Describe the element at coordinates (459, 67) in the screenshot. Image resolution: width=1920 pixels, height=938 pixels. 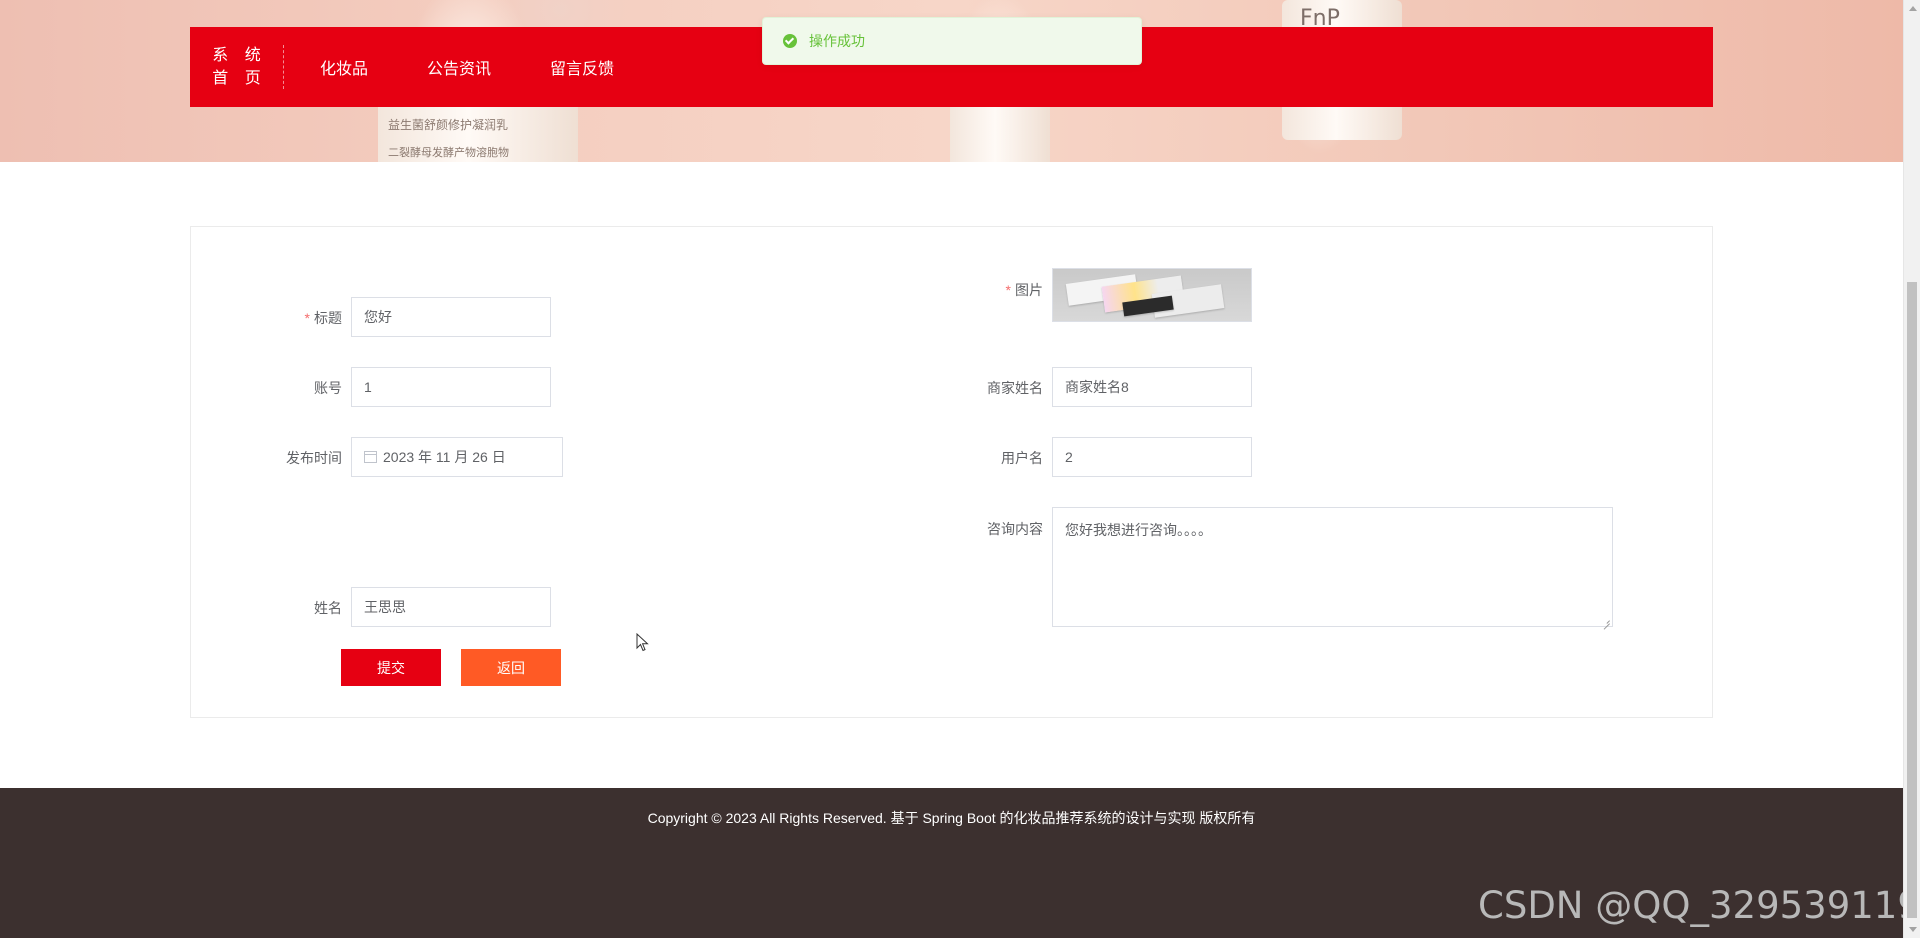
I see `nav-item-announcements: 公告资讯` at that location.